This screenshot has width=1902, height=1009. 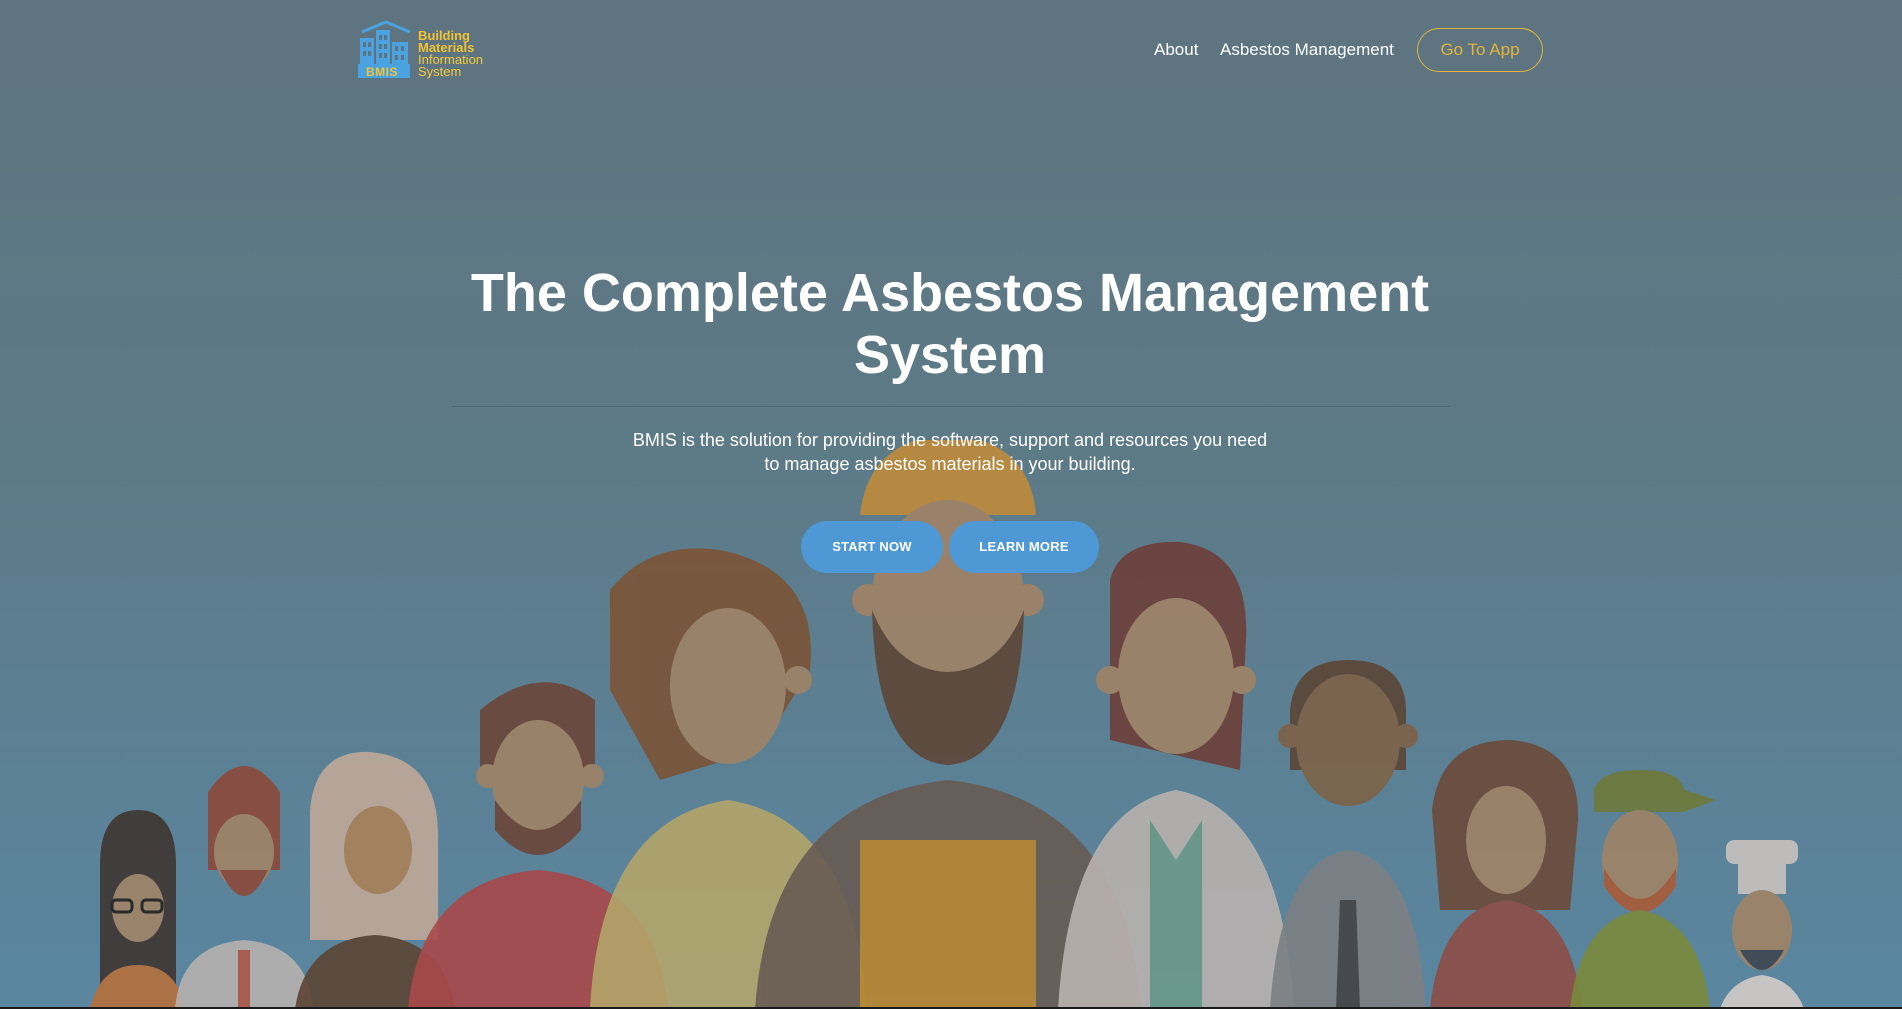 I want to click on hero-divider, so click(x=951, y=406).